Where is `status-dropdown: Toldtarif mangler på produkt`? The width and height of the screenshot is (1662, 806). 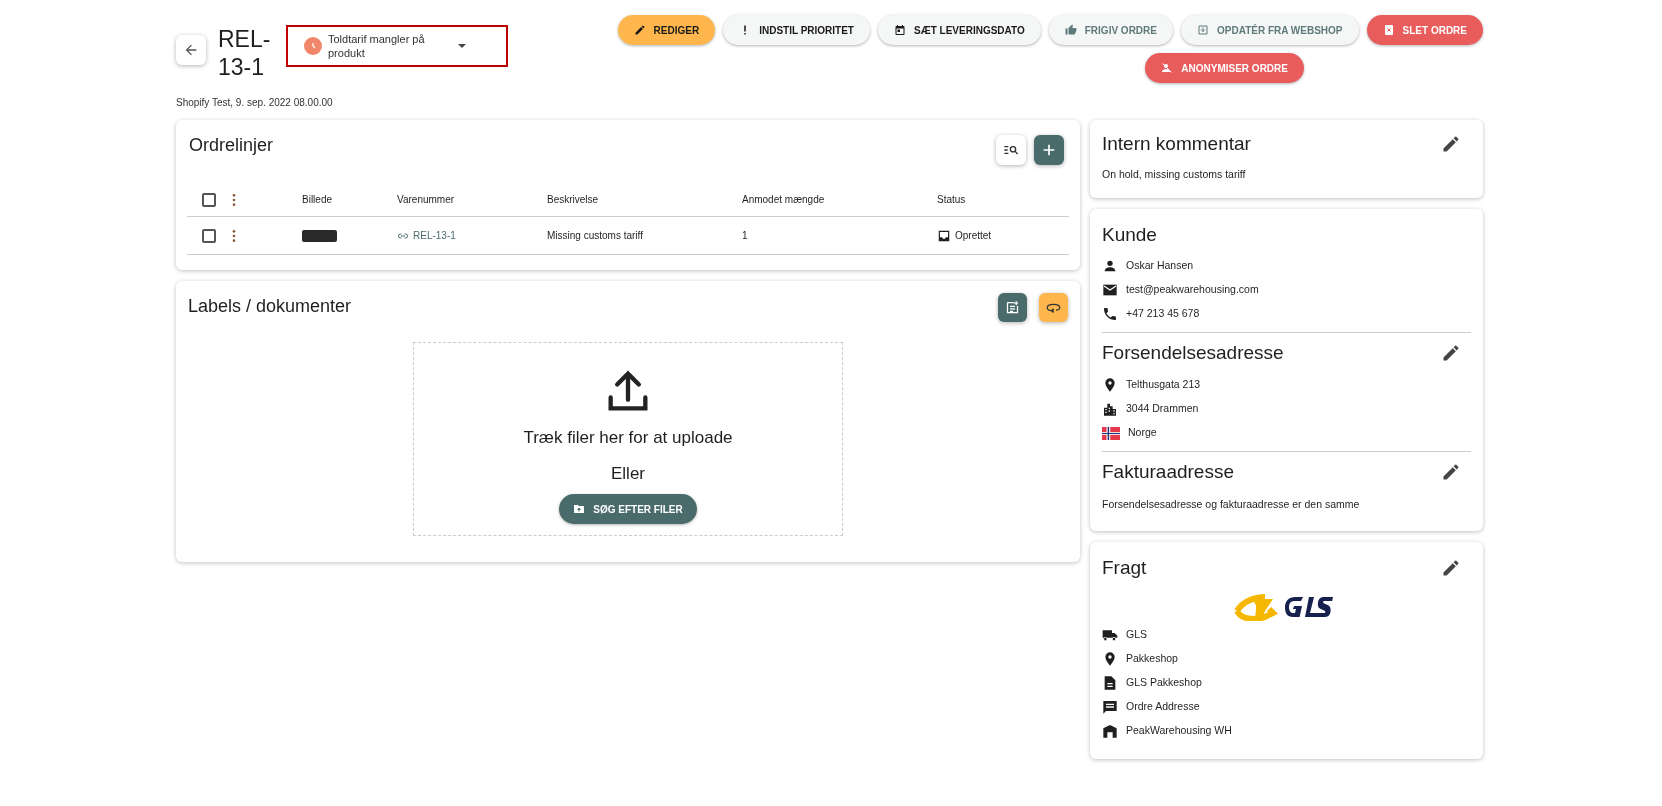 status-dropdown: Toldtarif mangler på produkt is located at coordinates (397, 46).